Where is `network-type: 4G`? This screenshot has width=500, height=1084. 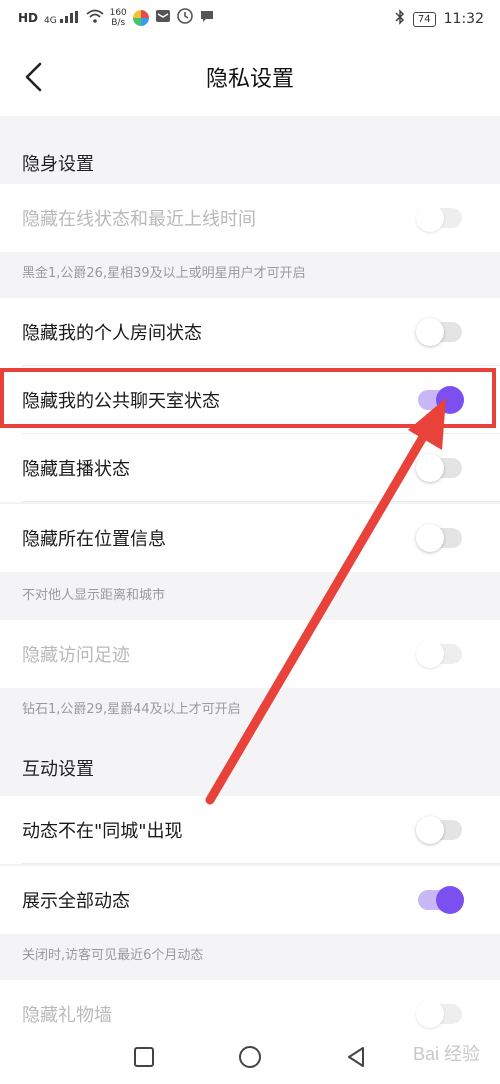
network-type: 4G is located at coordinates (50, 20).